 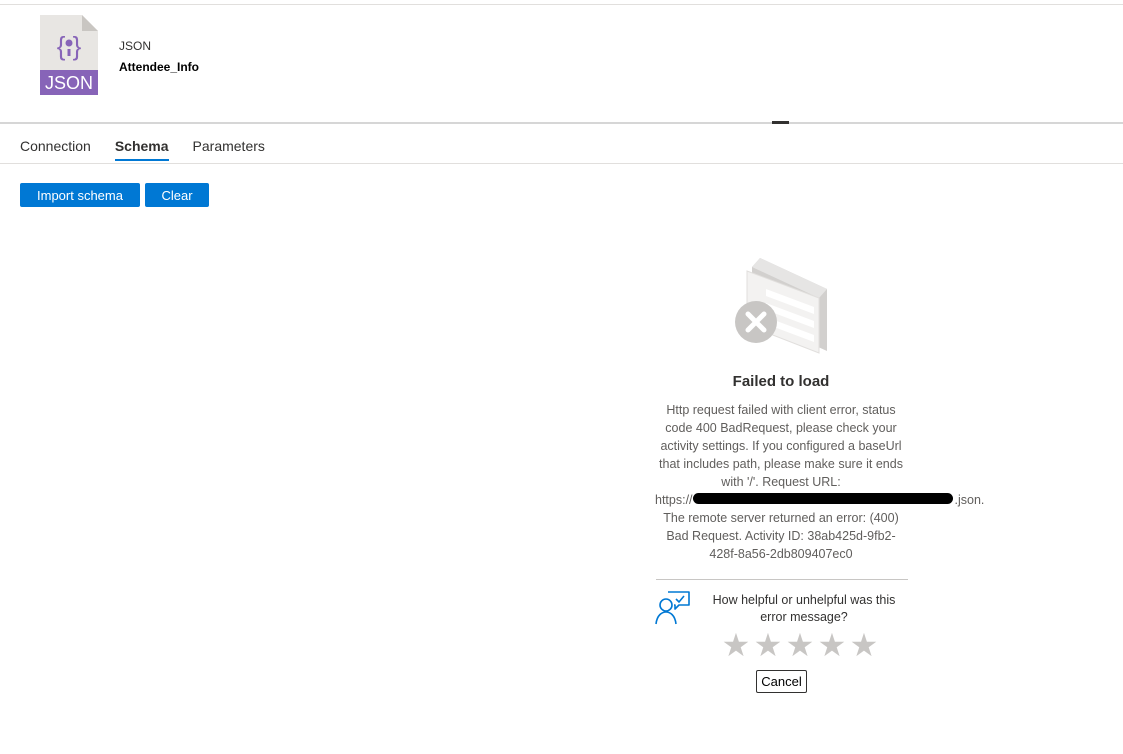 What do you see at coordinates (674, 500) in the screenshot?
I see `url-prefix: https://` at bounding box center [674, 500].